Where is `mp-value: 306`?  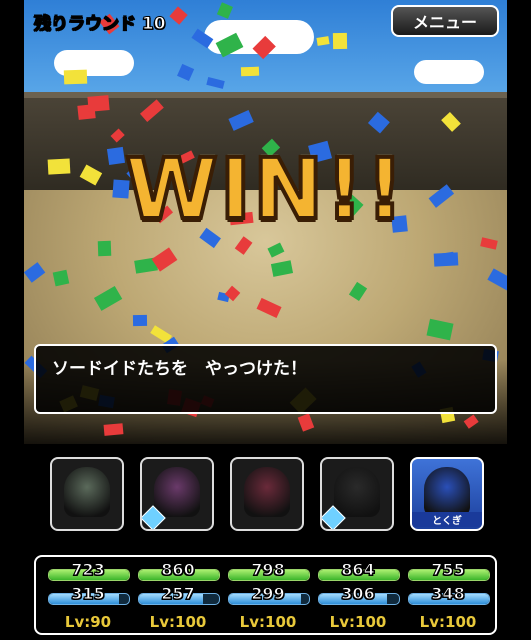 mp-value: 306 is located at coordinates (358, 594).